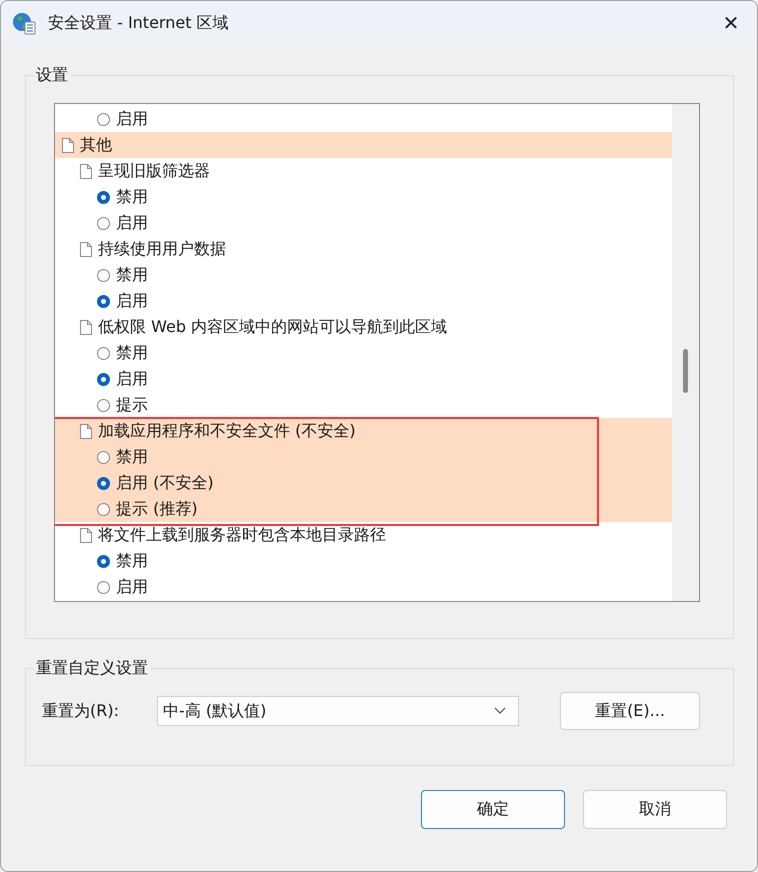 Image resolution: width=758 pixels, height=872 pixels. I want to click on group-label: 设置, so click(52, 75).